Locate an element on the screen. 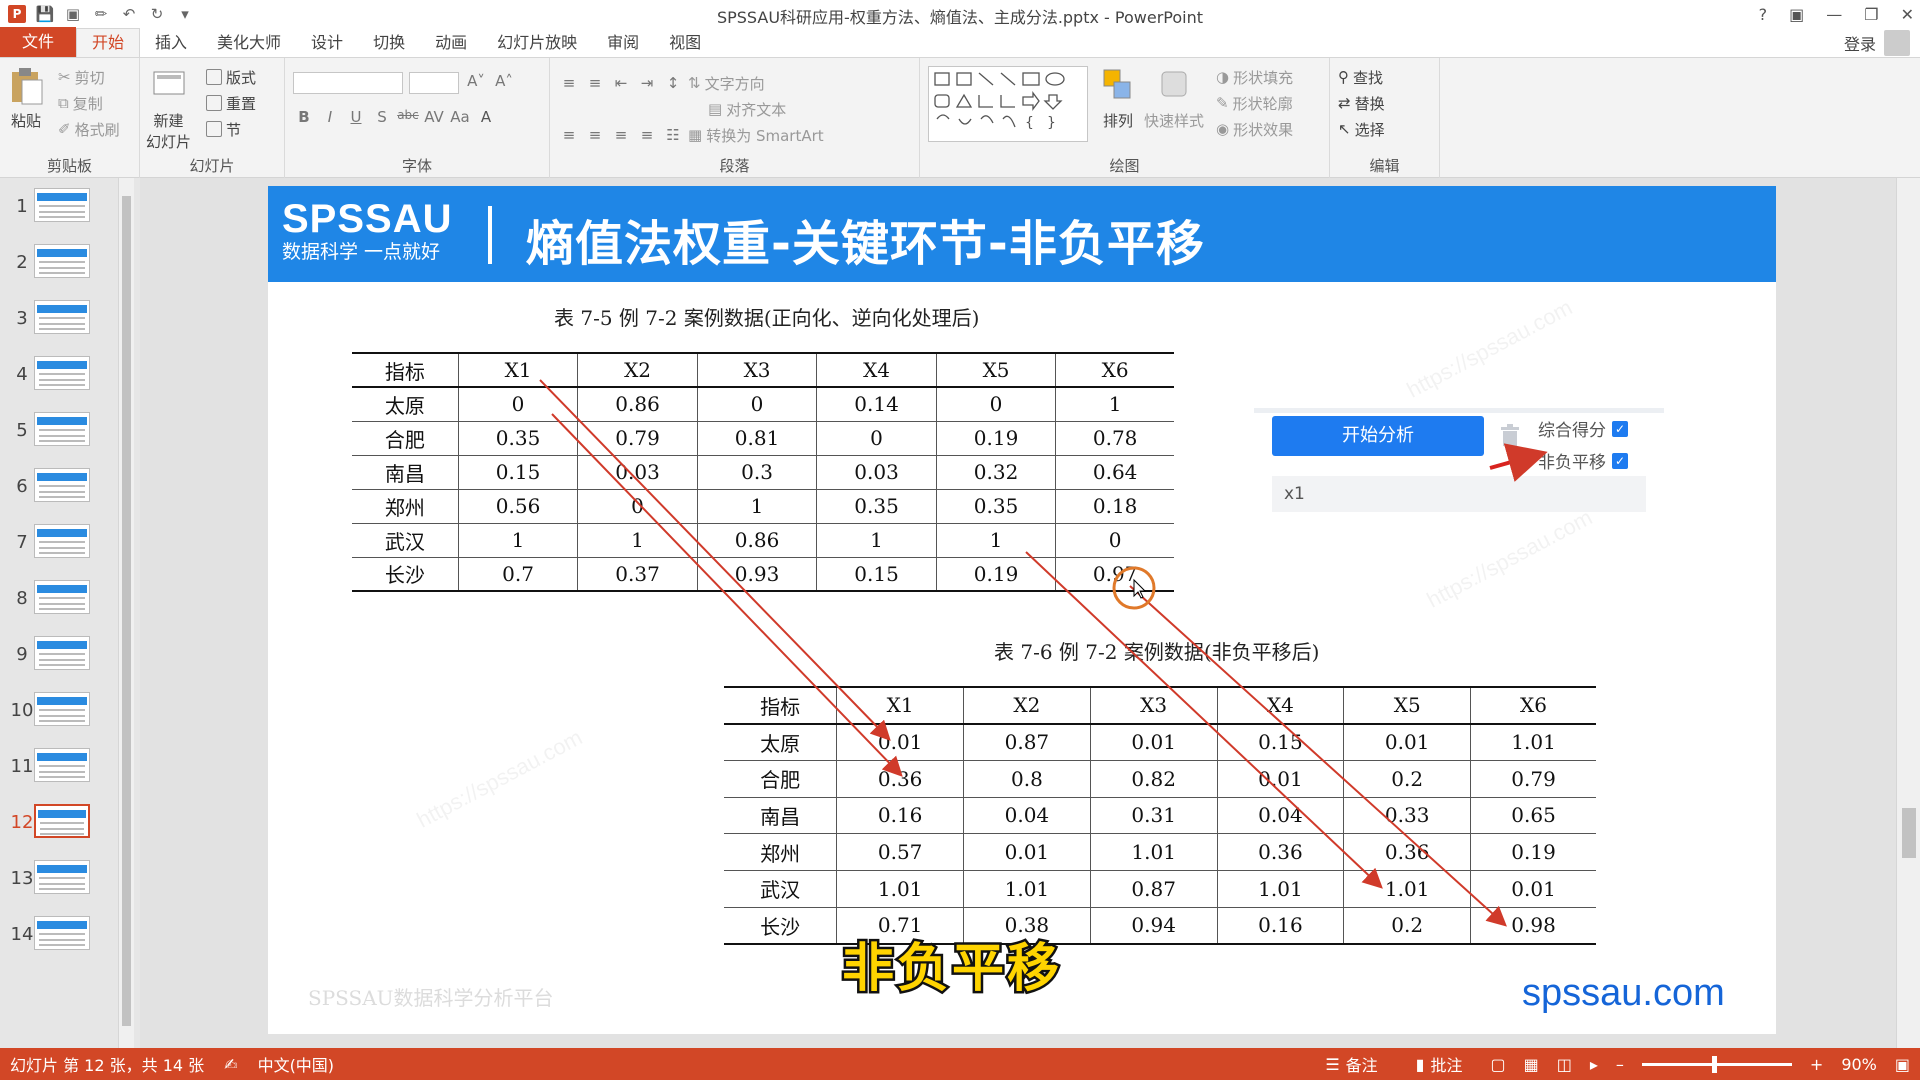  grow-font-icon: A˅ is located at coordinates (476, 83).